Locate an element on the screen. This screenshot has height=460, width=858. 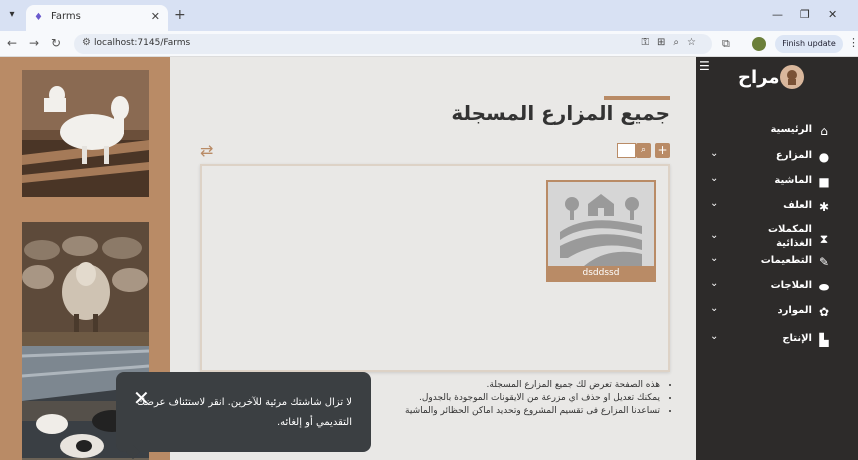
menu-icon: ⋮ is located at coordinates (853, 42).